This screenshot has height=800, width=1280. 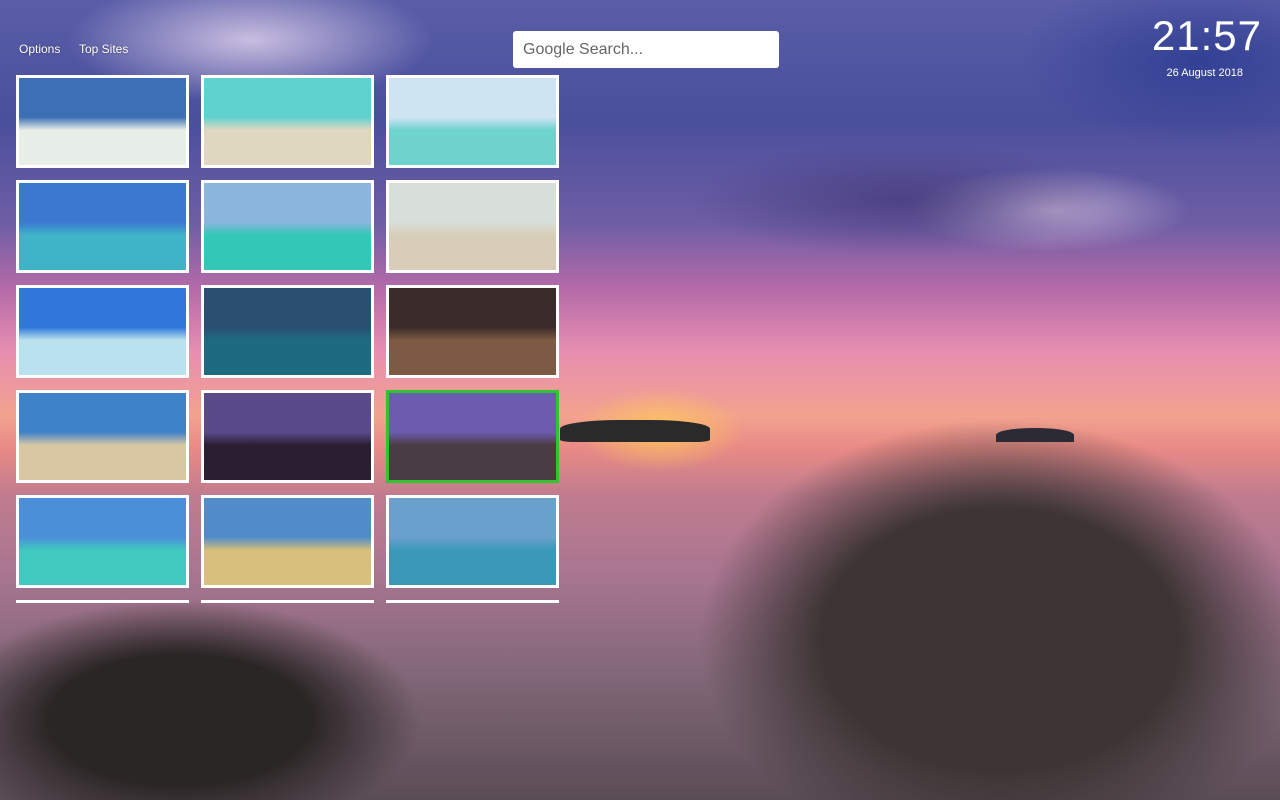 What do you see at coordinates (646, 49) in the screenshot?
I see `google-search-input` at bounding box center [646, 49].